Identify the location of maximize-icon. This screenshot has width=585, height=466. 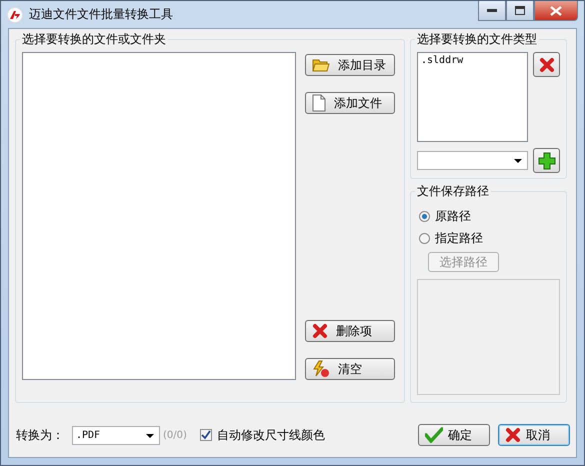
(520, 10).